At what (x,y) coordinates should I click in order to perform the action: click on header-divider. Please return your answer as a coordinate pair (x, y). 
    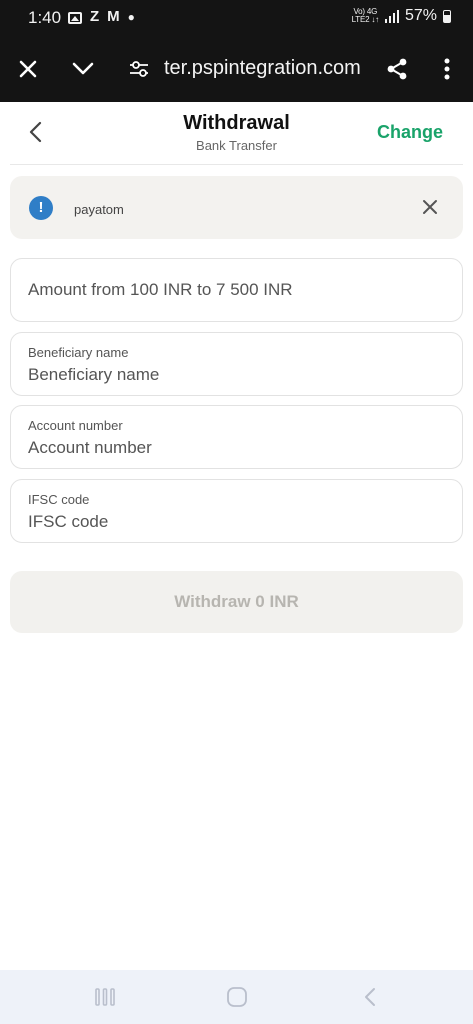
    Looking at the image, I should click on (236, 164).